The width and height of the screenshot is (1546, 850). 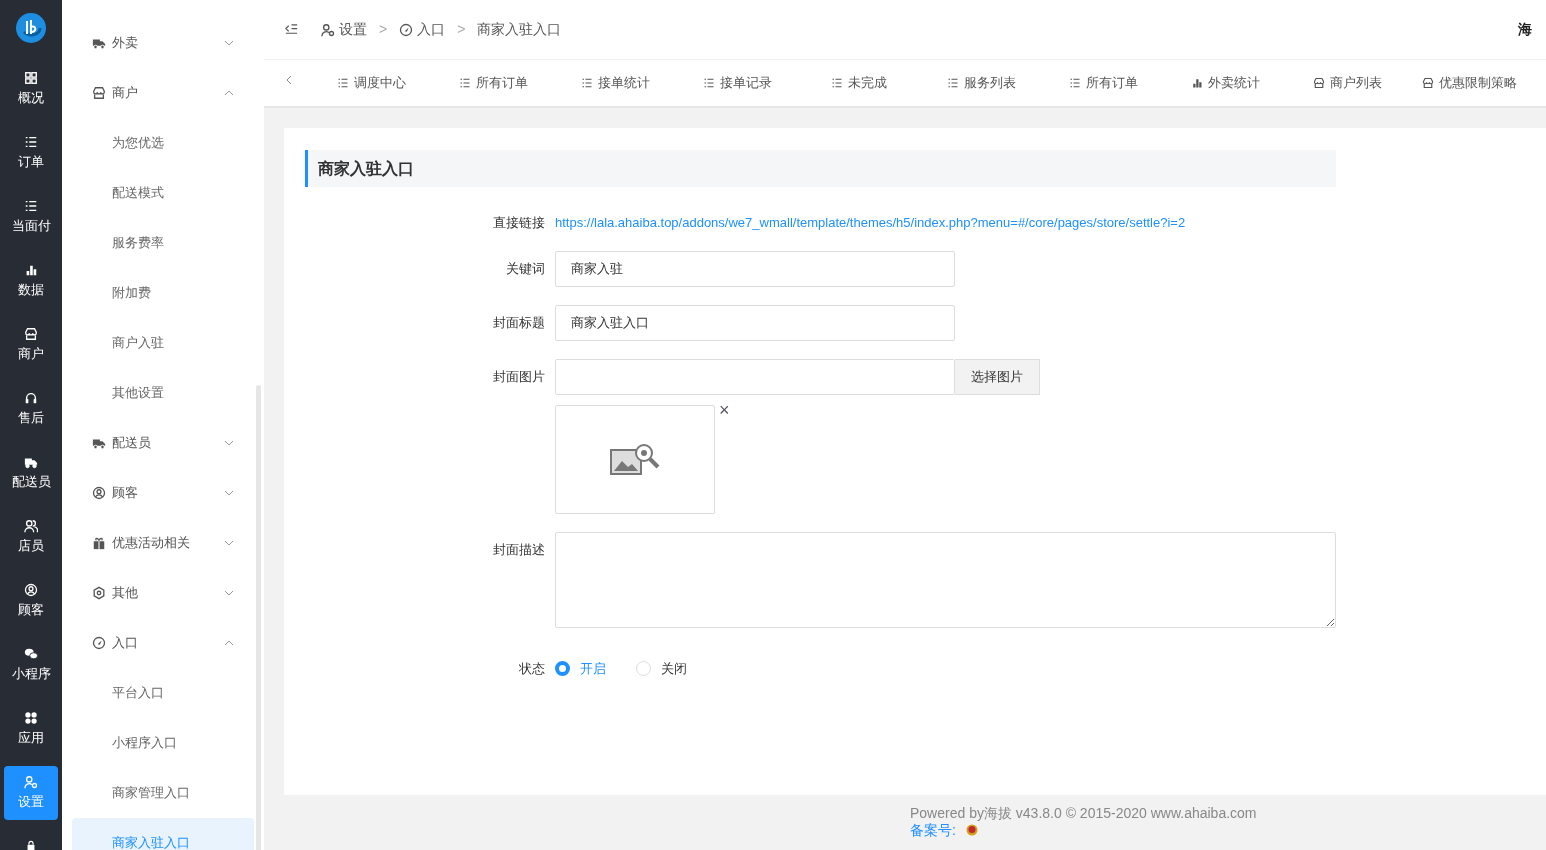 I want to click on menu-item: 商家管理入口, so click(x=163, y=793).